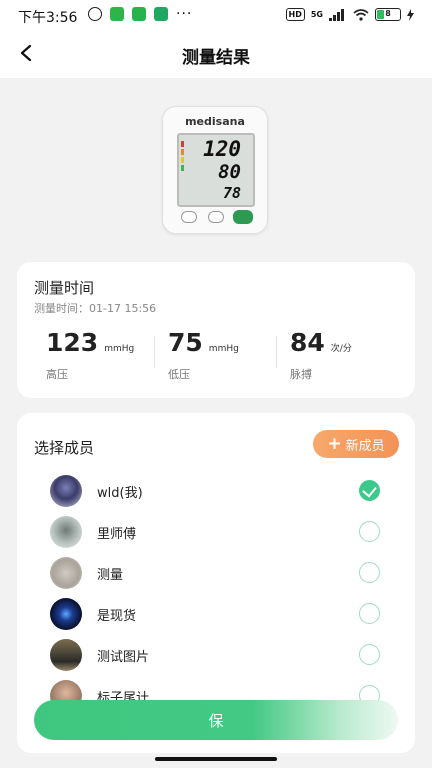 Image resolution: width=432 pixels, height=768 pixels. What do you see at coordinates (95, 308) in the screenshot?
I see `measurement-time: 测量时间：01-17 15:56` at bounding box center [95, 308].